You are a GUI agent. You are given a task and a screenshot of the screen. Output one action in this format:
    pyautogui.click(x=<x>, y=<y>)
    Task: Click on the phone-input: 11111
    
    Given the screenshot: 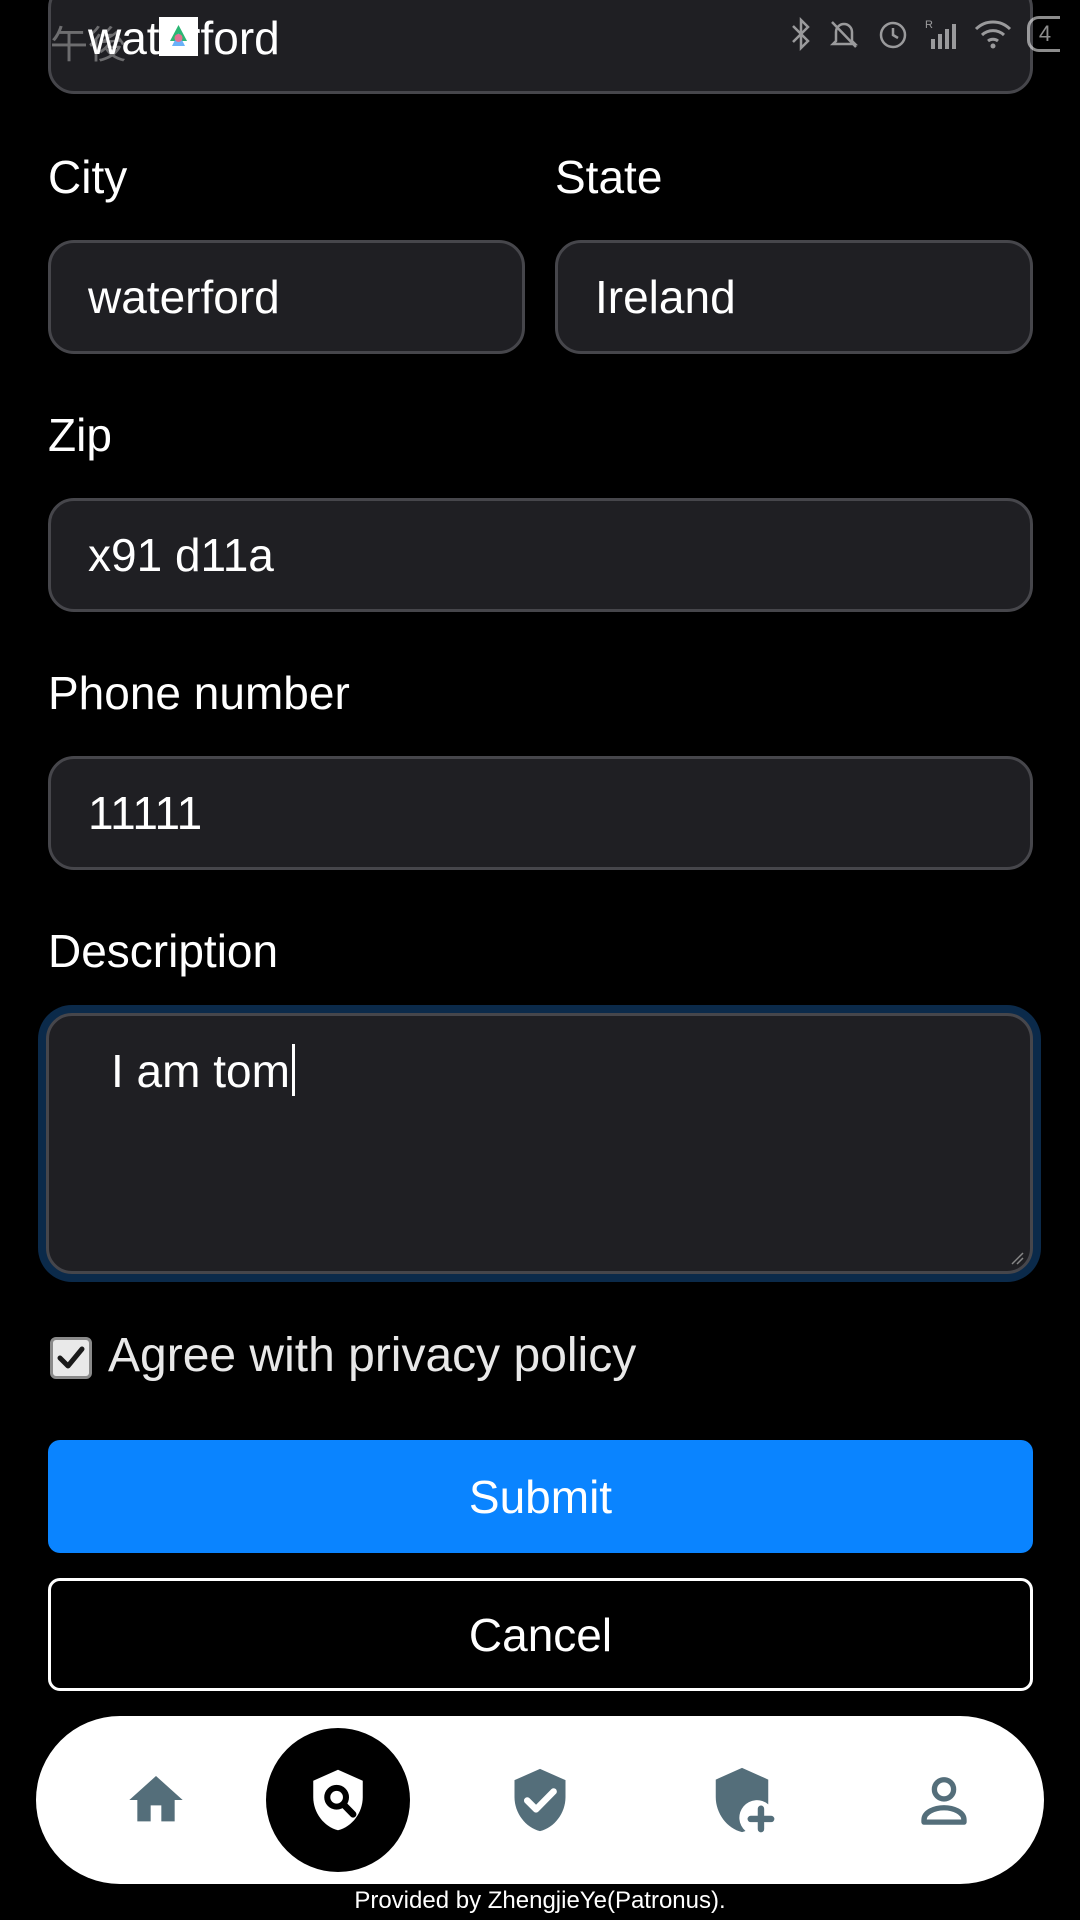 What is the action you would take?
    pyautogui.click(x=540, y=813)
    